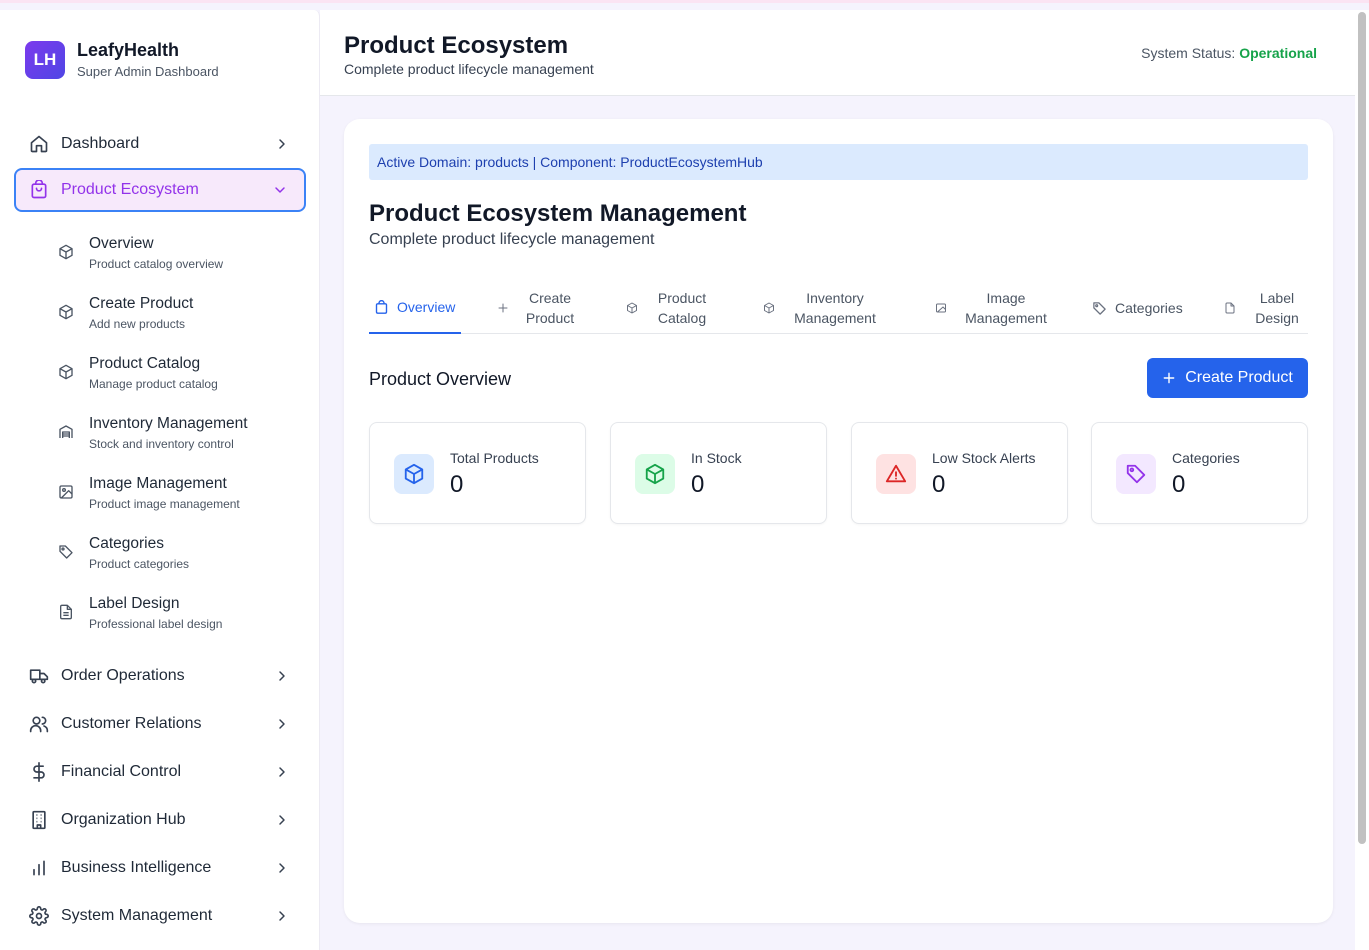 This screenshot has width=1369, height=950. What do you see at coordinates (148, 71) in the screenshot?
I see `brand-subtitle: Super Admin Dashboard` at bounding box center [148, 71].